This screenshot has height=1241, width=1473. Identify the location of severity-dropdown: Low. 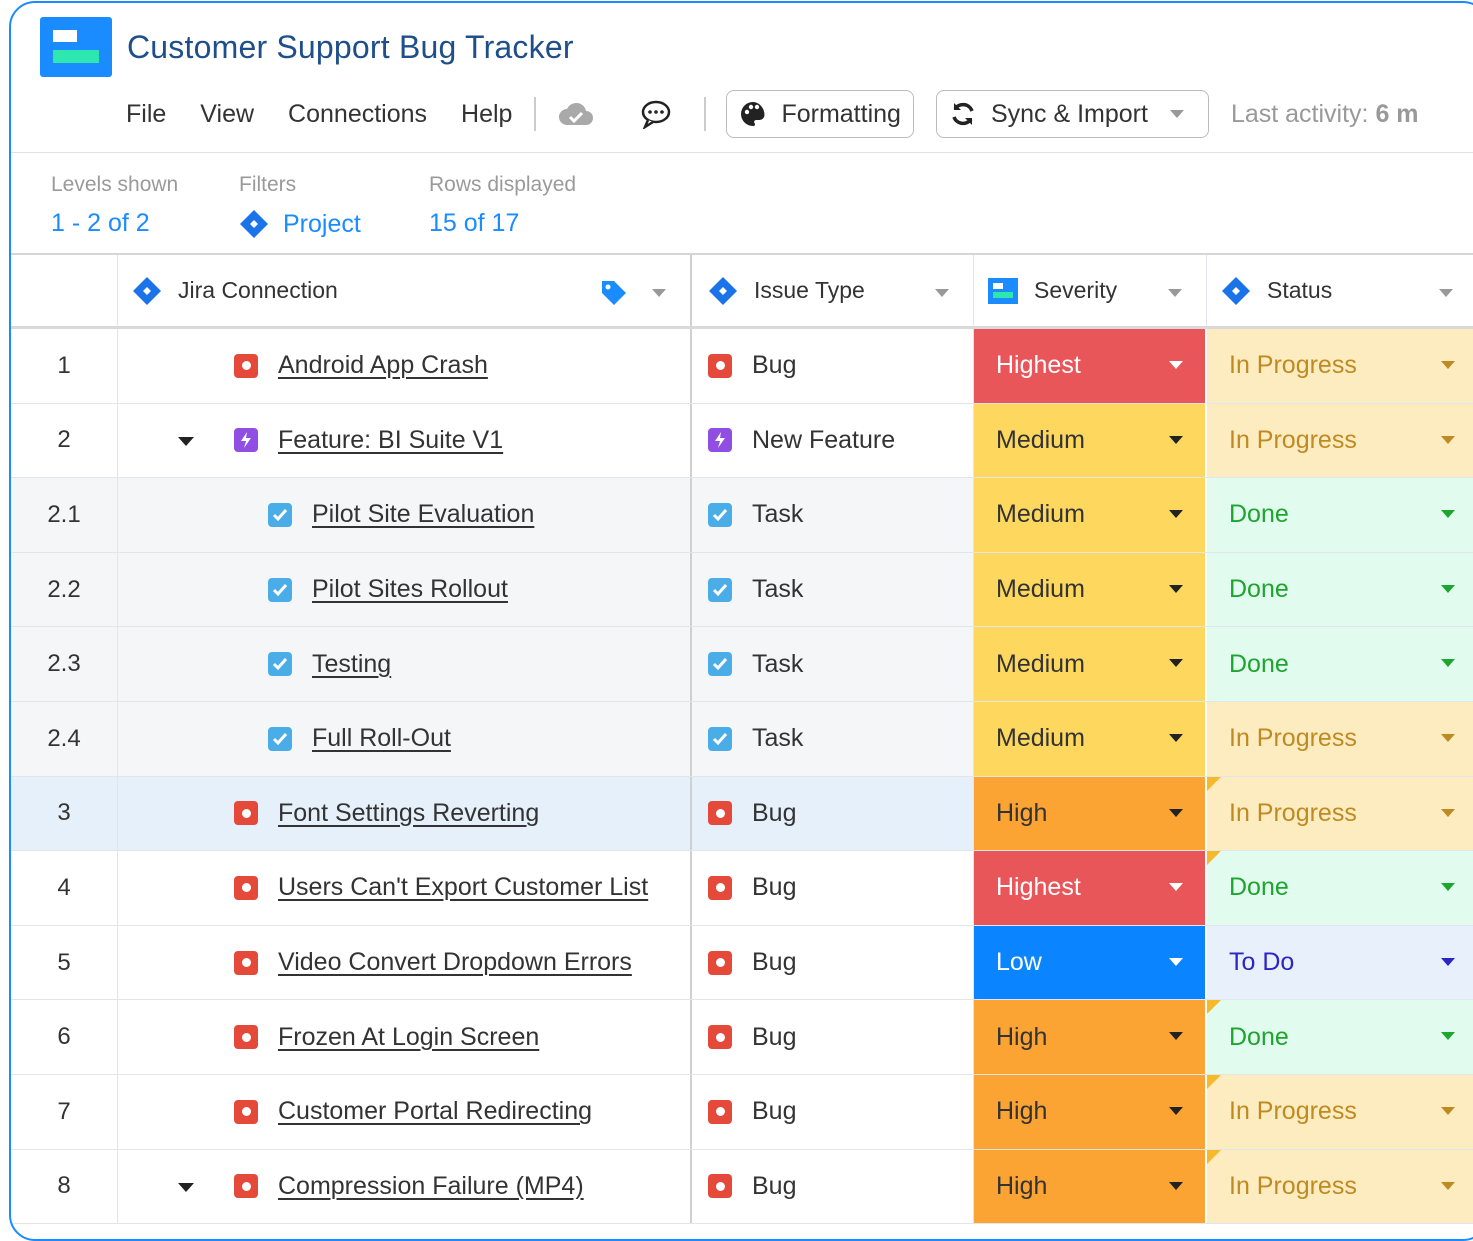
(1090, 962).